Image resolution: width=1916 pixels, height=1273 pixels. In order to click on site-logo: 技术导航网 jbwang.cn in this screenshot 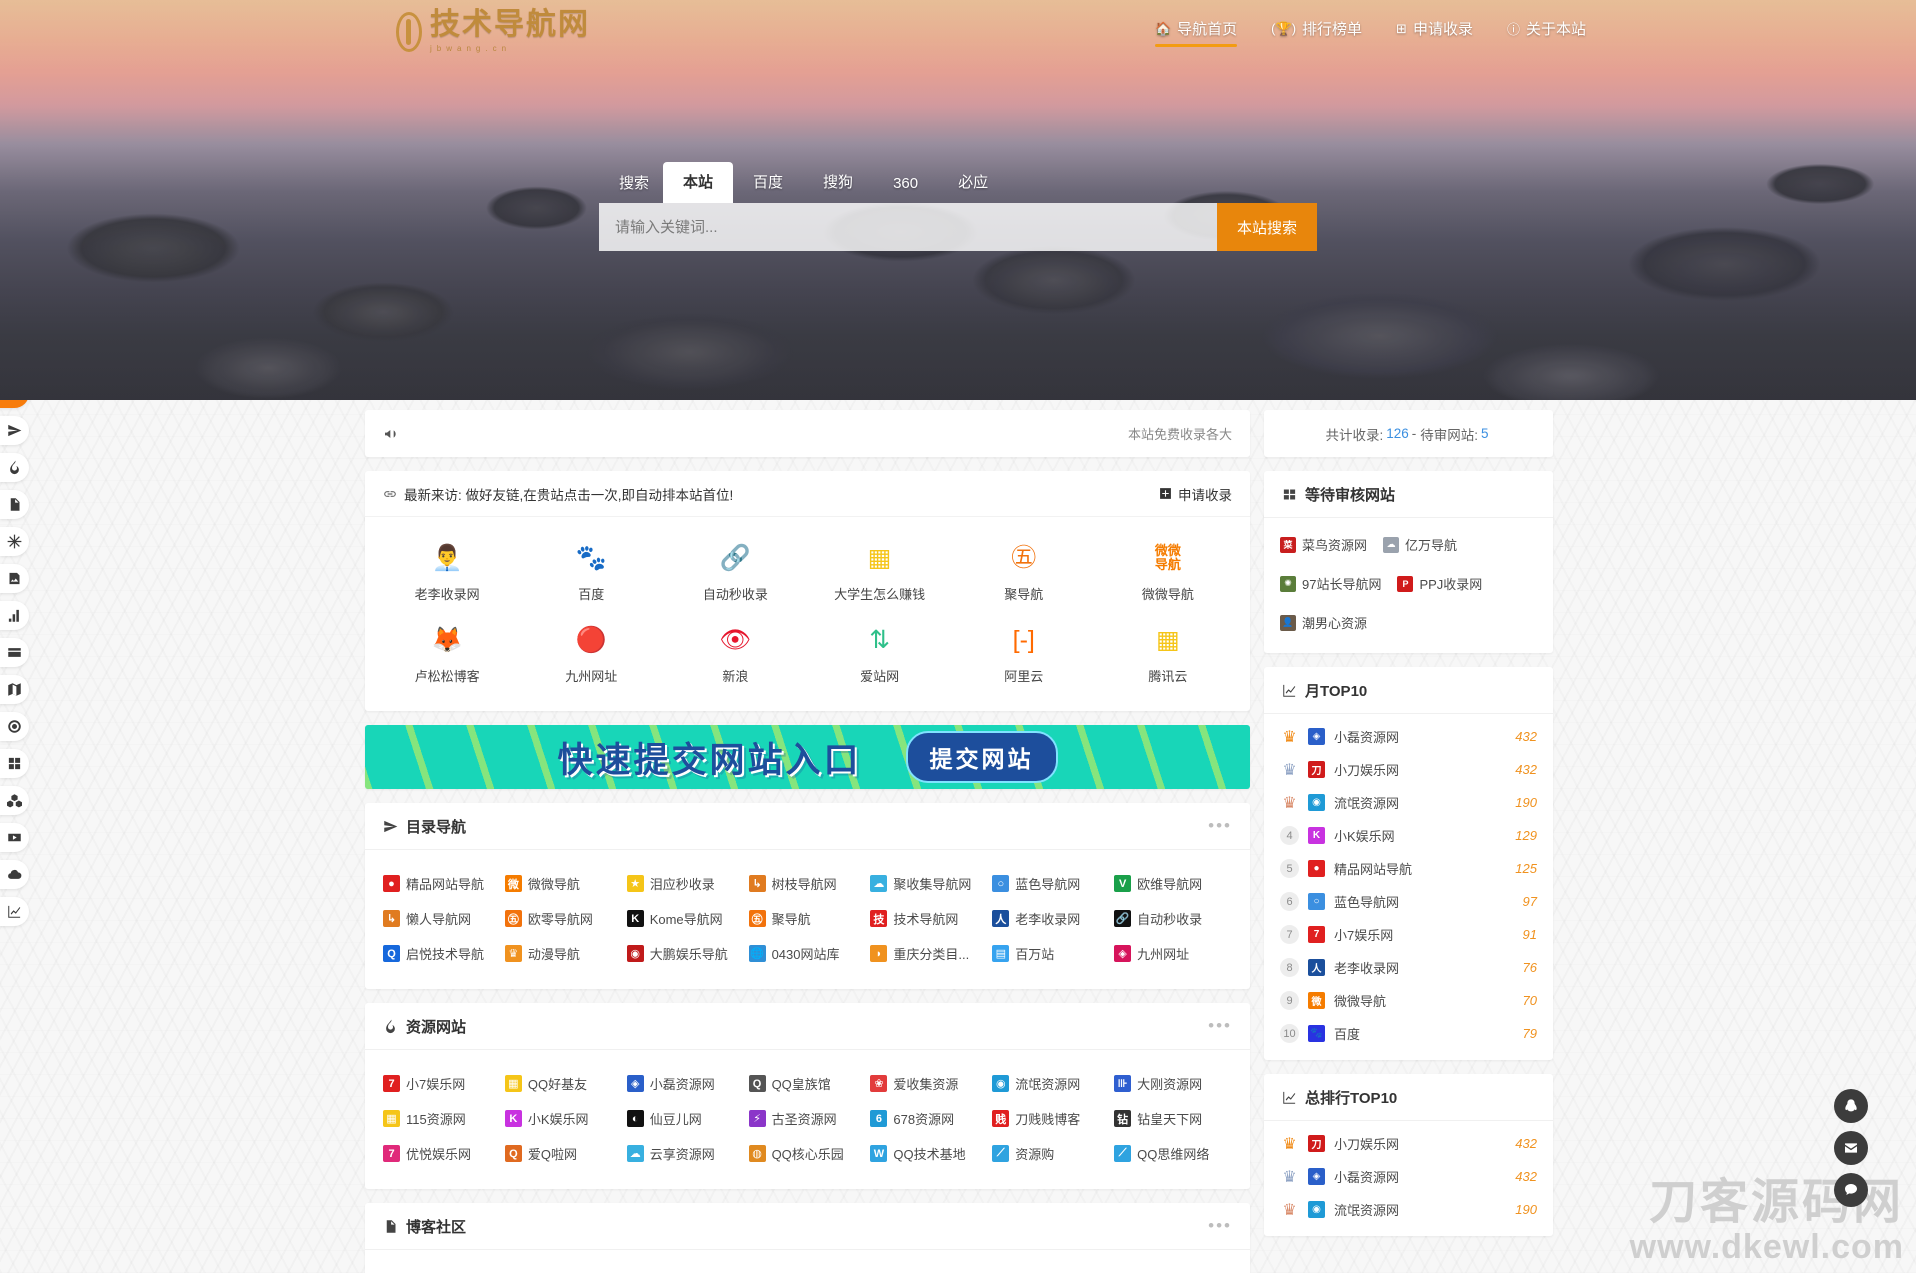, I will do `click(493, 31)`.